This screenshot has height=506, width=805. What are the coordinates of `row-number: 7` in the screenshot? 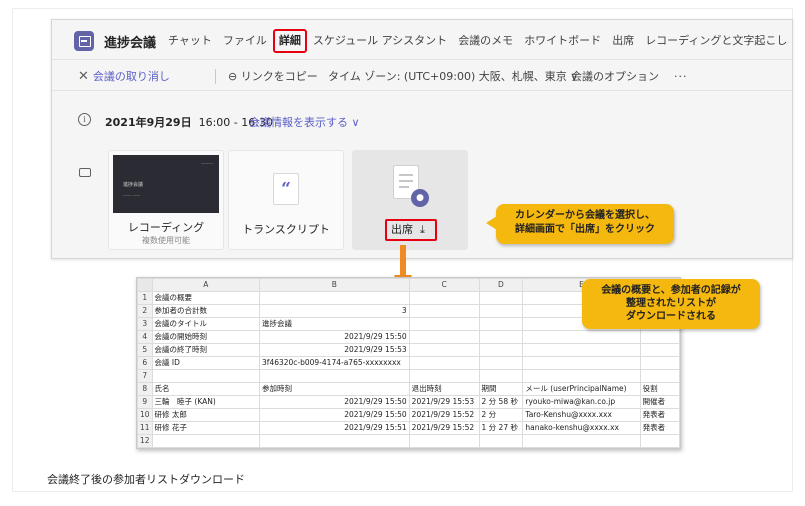 It's located at (145, 376).